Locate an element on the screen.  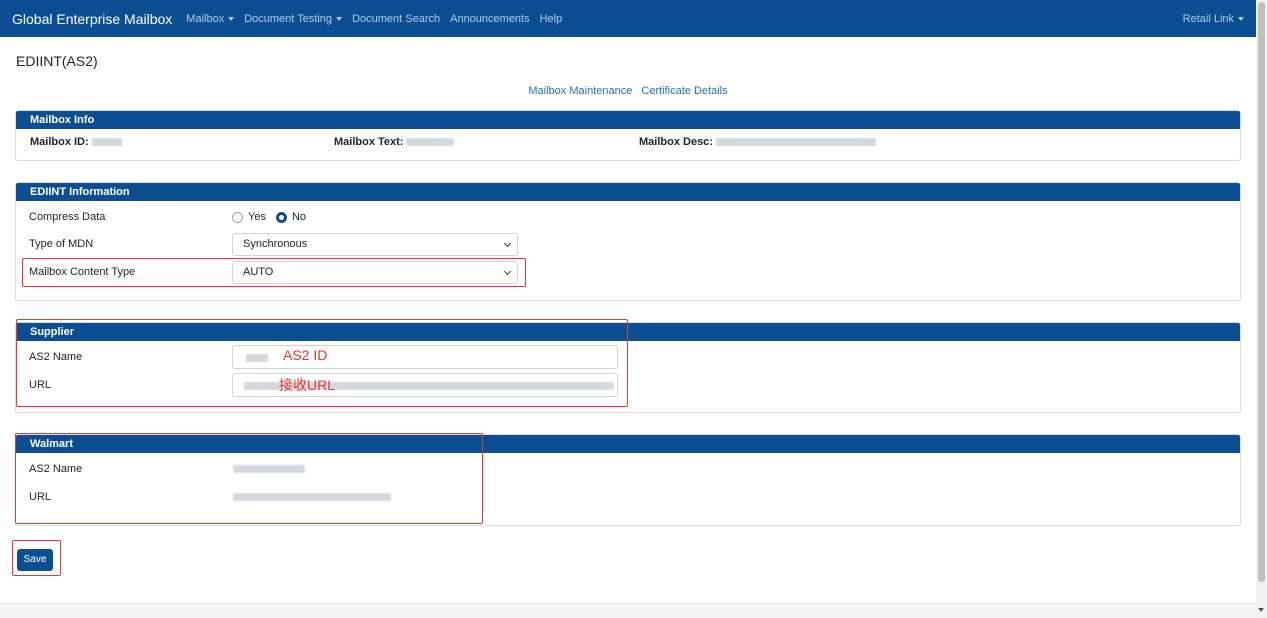
mailbox-info-header: Mailbox Info is located at coordinates (628, 120).